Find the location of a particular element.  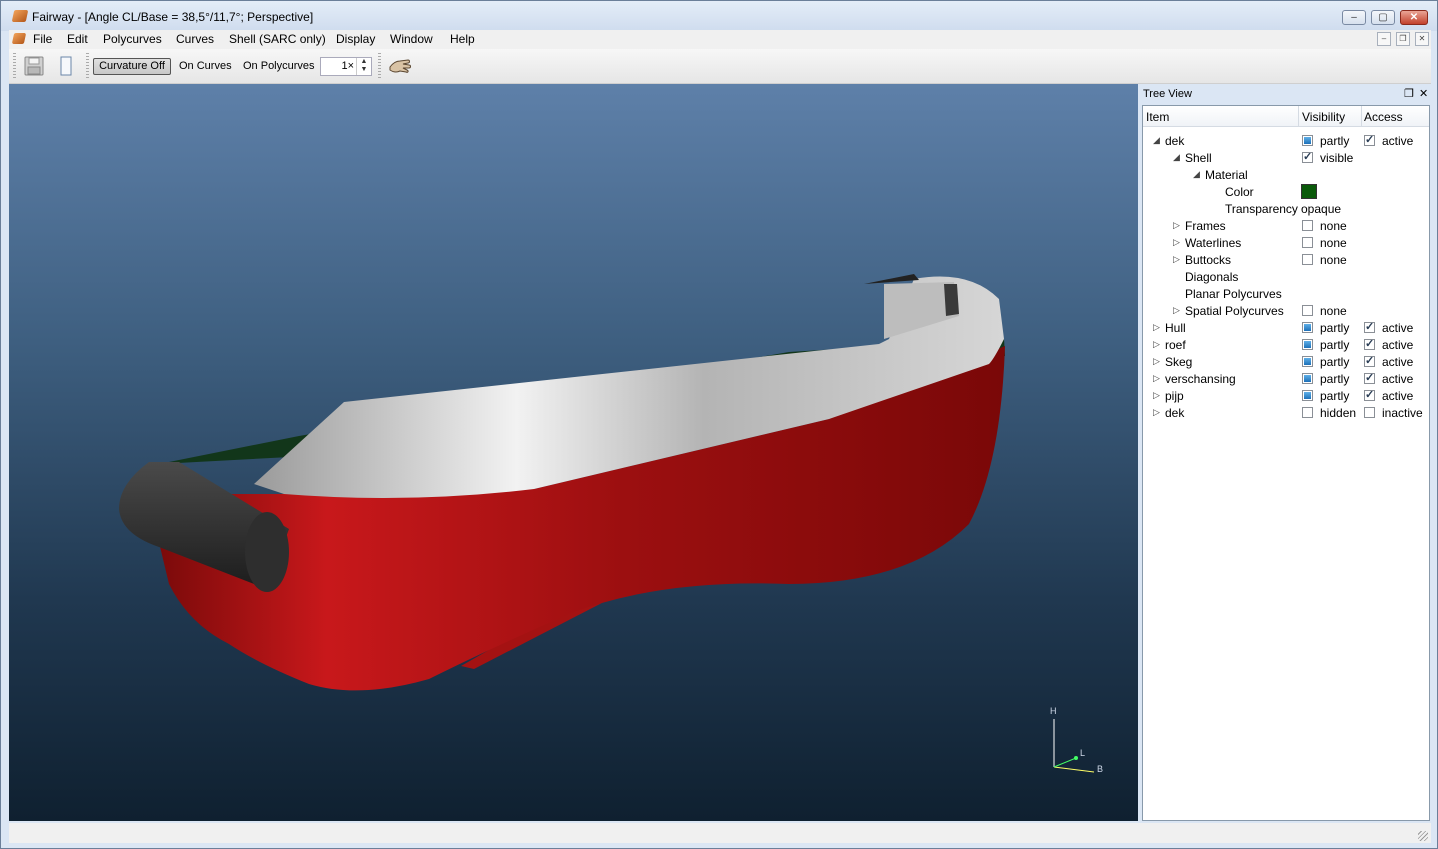

page-icon is located at coordinates (66, 66).